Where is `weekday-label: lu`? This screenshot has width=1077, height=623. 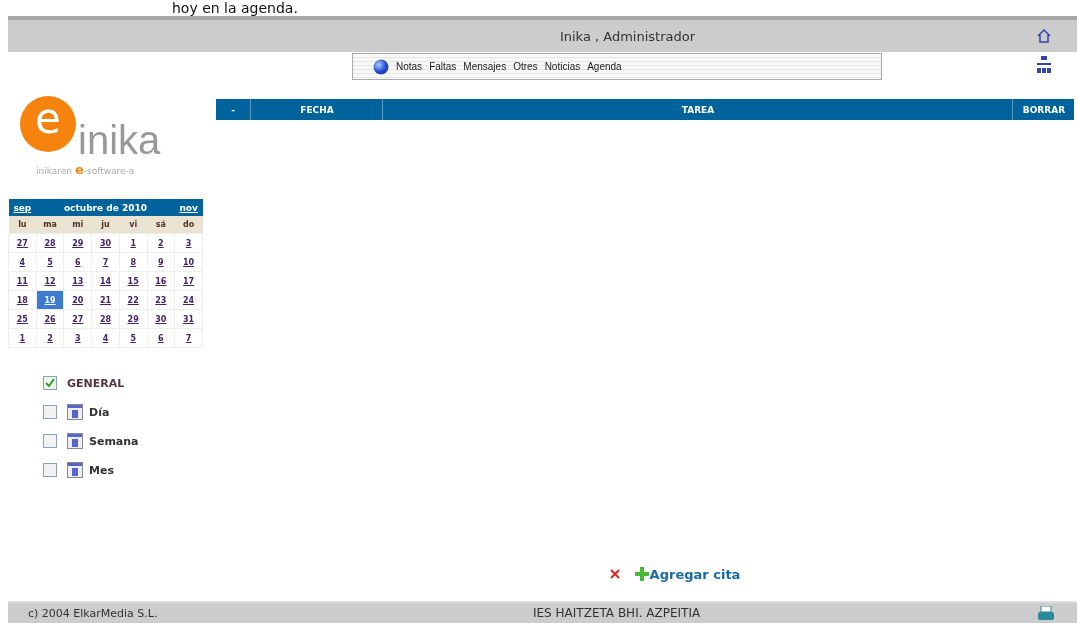 weekday-label: lu is located at coordinates (22, 225).